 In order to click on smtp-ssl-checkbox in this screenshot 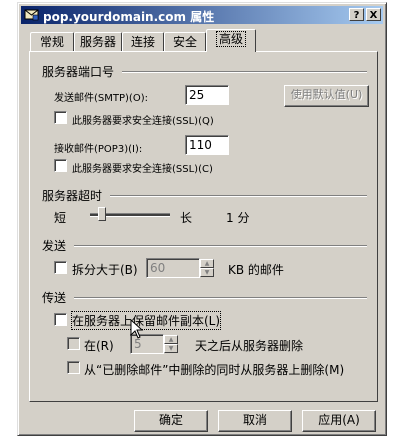, I will do `click(60, 117)`.